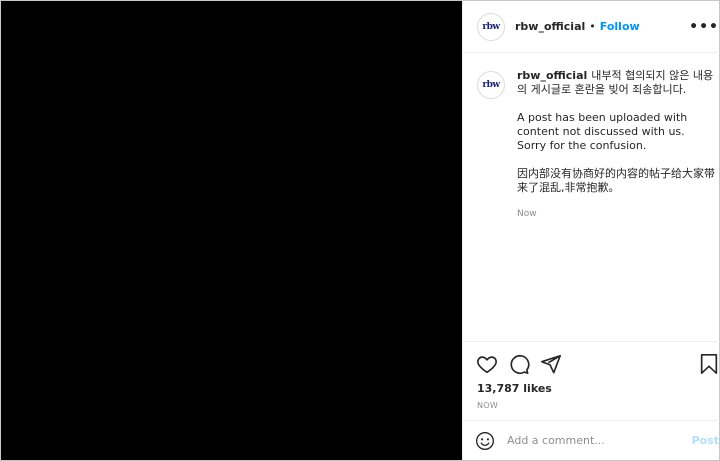 The height and width of the screenshot is (461, 720). I want to click on more-options-icon: •••, so click(704, 27).